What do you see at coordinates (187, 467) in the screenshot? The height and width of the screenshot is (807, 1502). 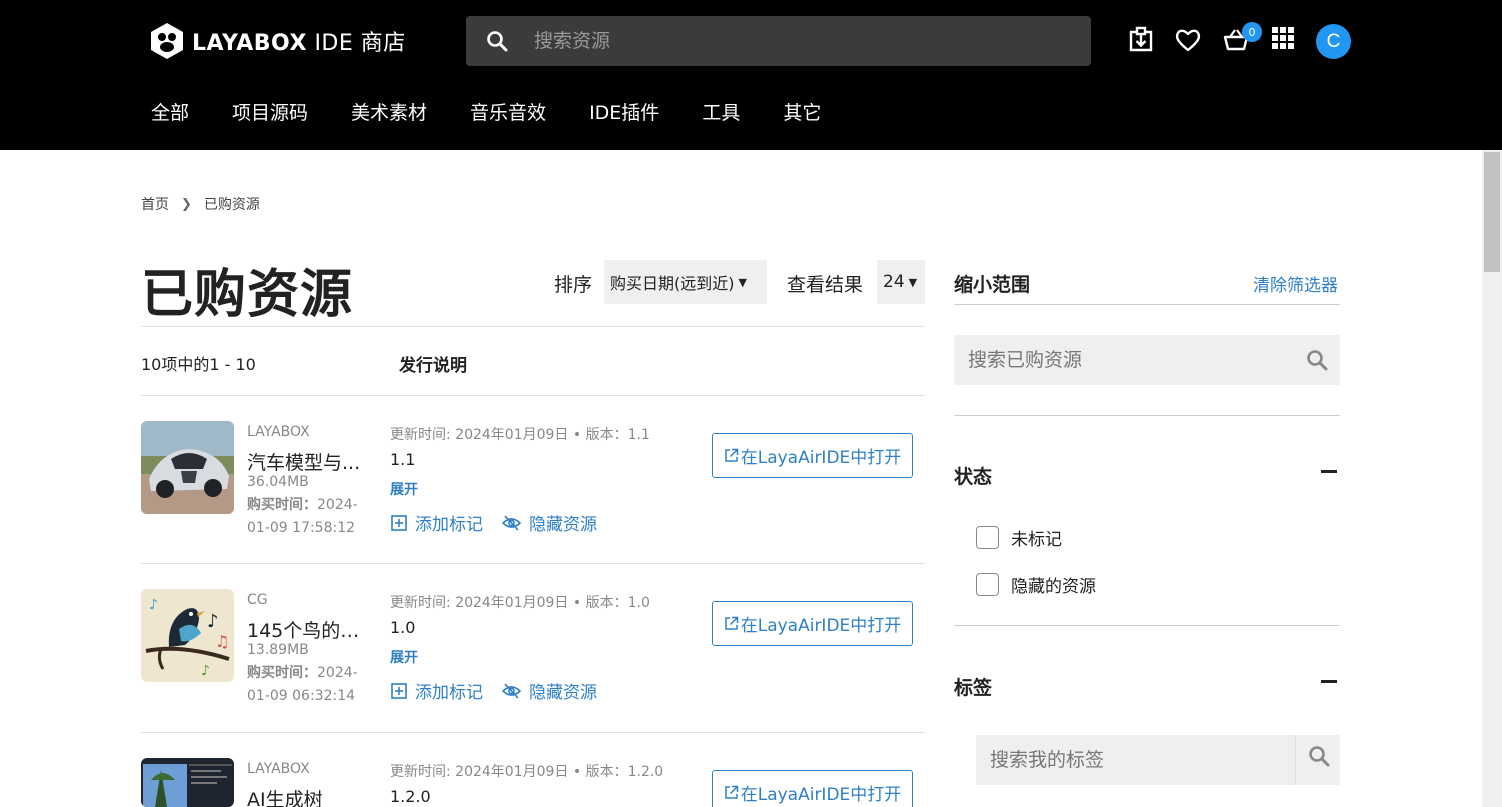 I see `asset-thumbnail-car` at bounding box center [187, 467].